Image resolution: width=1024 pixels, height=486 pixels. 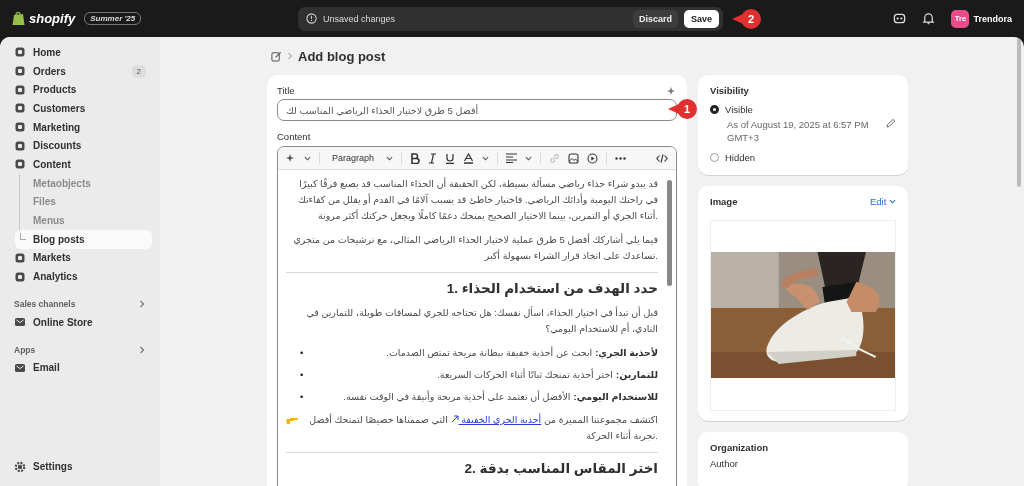 I want to click on body-paragraph: فيما يلي أشاركك أفضل 5 طرق عملية لاختيار الحذاء الرياضي المثالي، مع ترشيحات من متجري تساعدك على اتخاذ قرار الشراء بسهولة أكبر., so click(x=475, y=247).